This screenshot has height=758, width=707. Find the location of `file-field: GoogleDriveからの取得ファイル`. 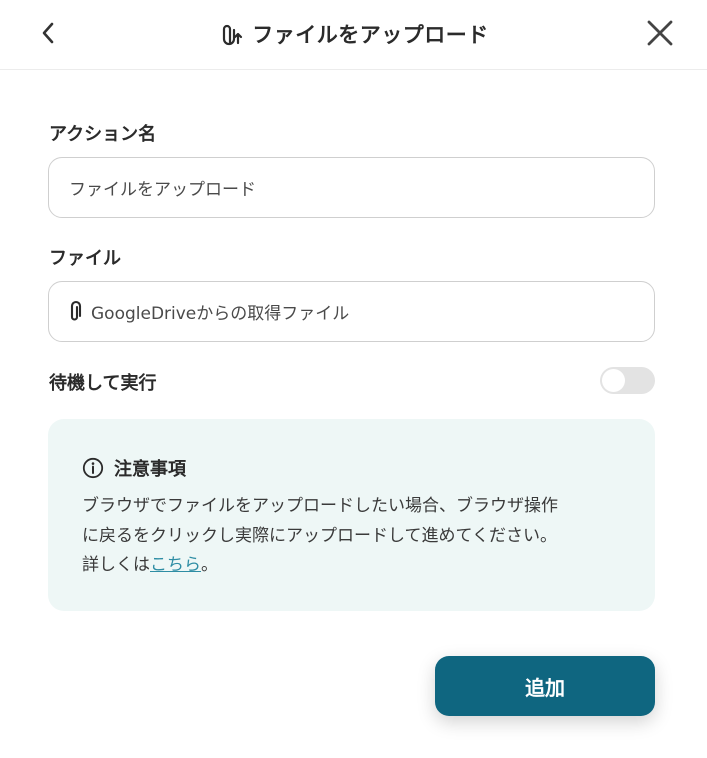

file-field: GoogleDriveからの取得ファイル is located at coordinates (351, 311).